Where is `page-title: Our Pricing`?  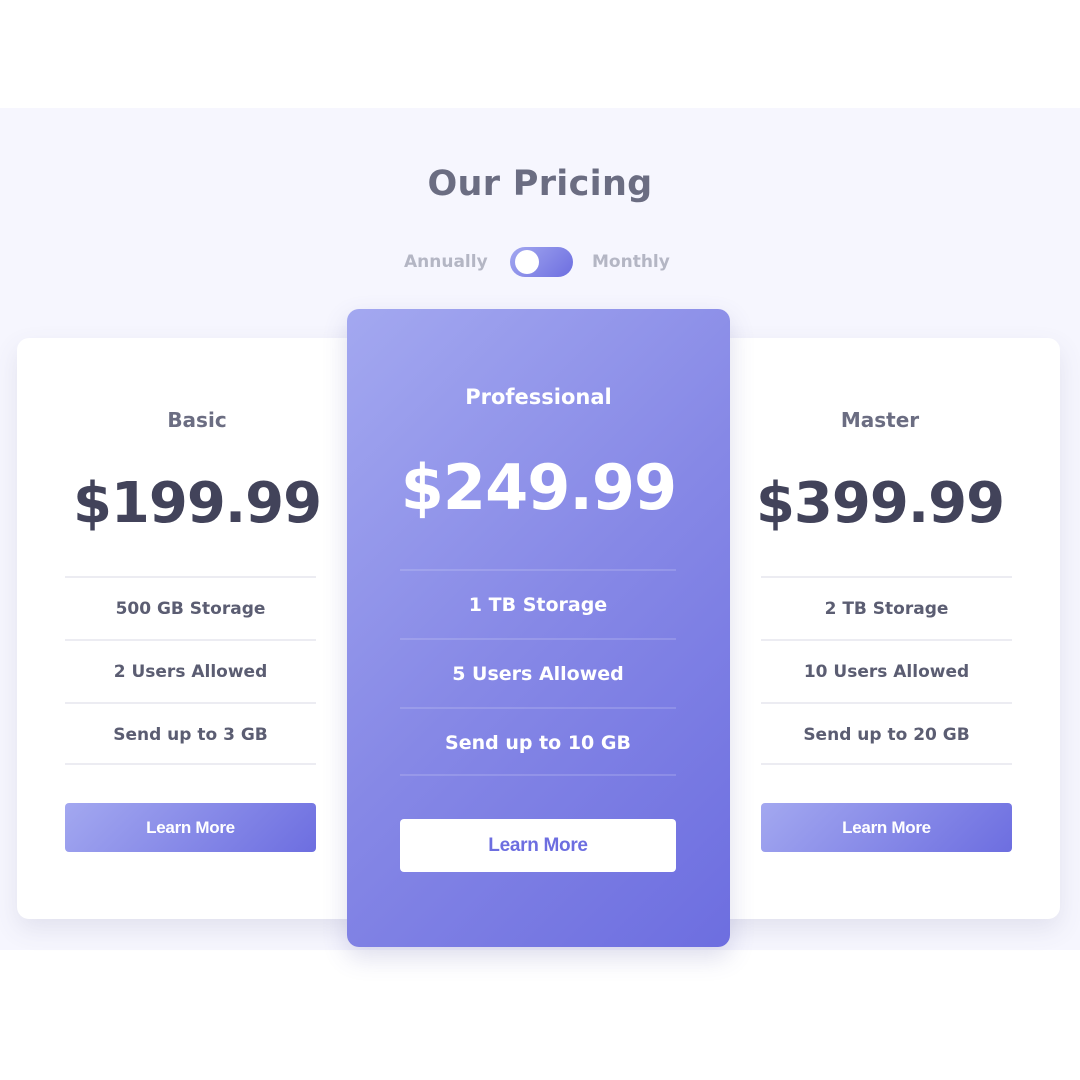
page-title: Our Pricing is located at coordinates (540, 184).